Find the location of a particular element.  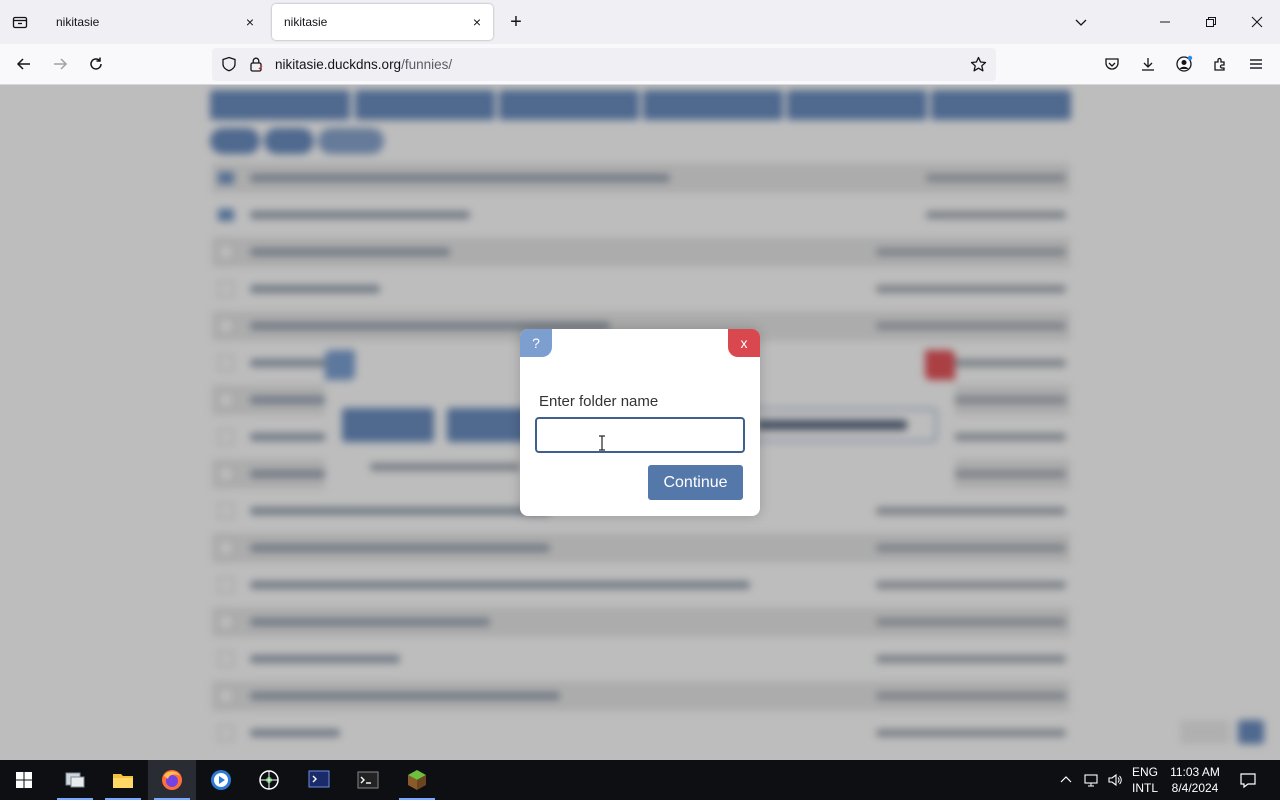

help-button: ? is located at coordinates (536, 343).